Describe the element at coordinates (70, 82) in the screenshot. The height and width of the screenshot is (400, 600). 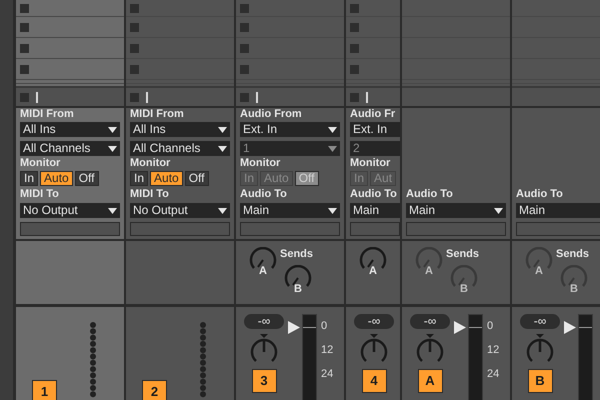
I see `clip-slot` at that location.